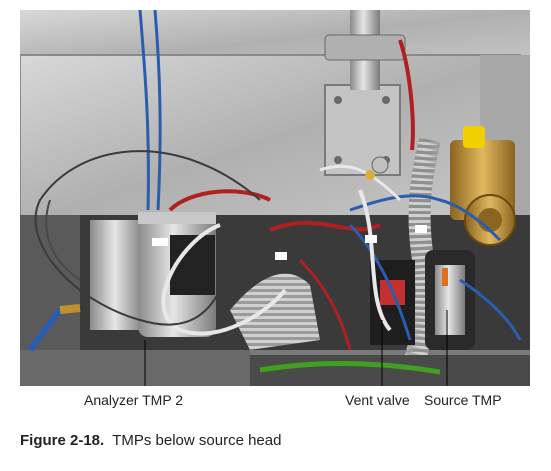  I want to click on figure-caption-text: TMPs below source head, so click(197, 440).